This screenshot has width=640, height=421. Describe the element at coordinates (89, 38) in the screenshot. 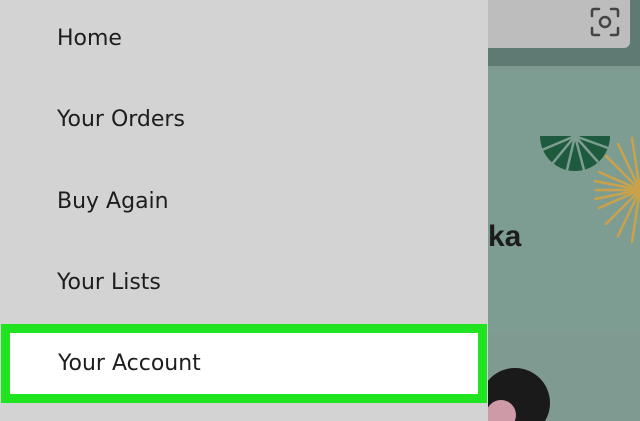

I see `menu-item-label: Home` at that location.